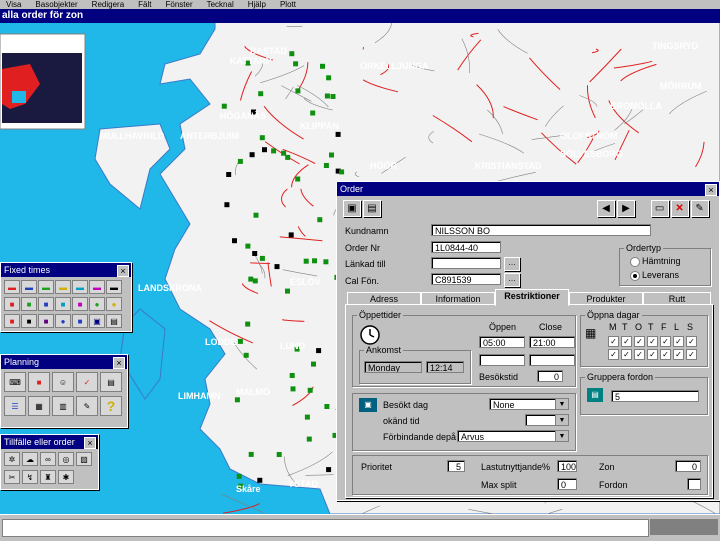 This screenshot has height=541, width=720. I want to click on tool-yellow-bar-icon: ▬, so click(63, 287).